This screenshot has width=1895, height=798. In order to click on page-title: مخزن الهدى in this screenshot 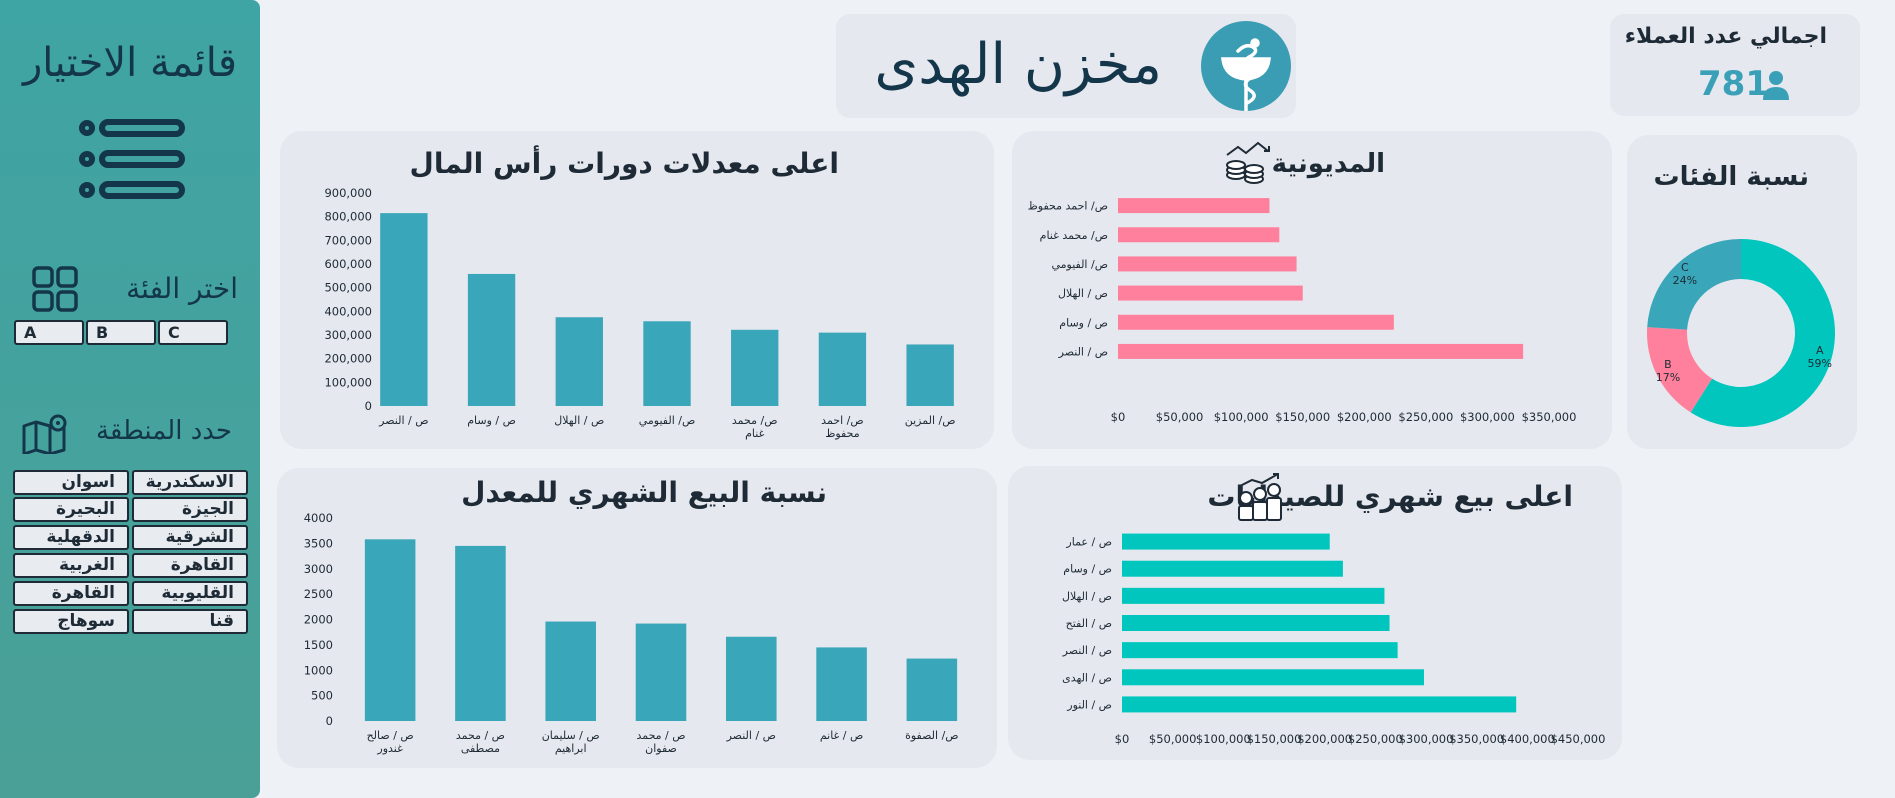, I will do `click(1018, 64)`.